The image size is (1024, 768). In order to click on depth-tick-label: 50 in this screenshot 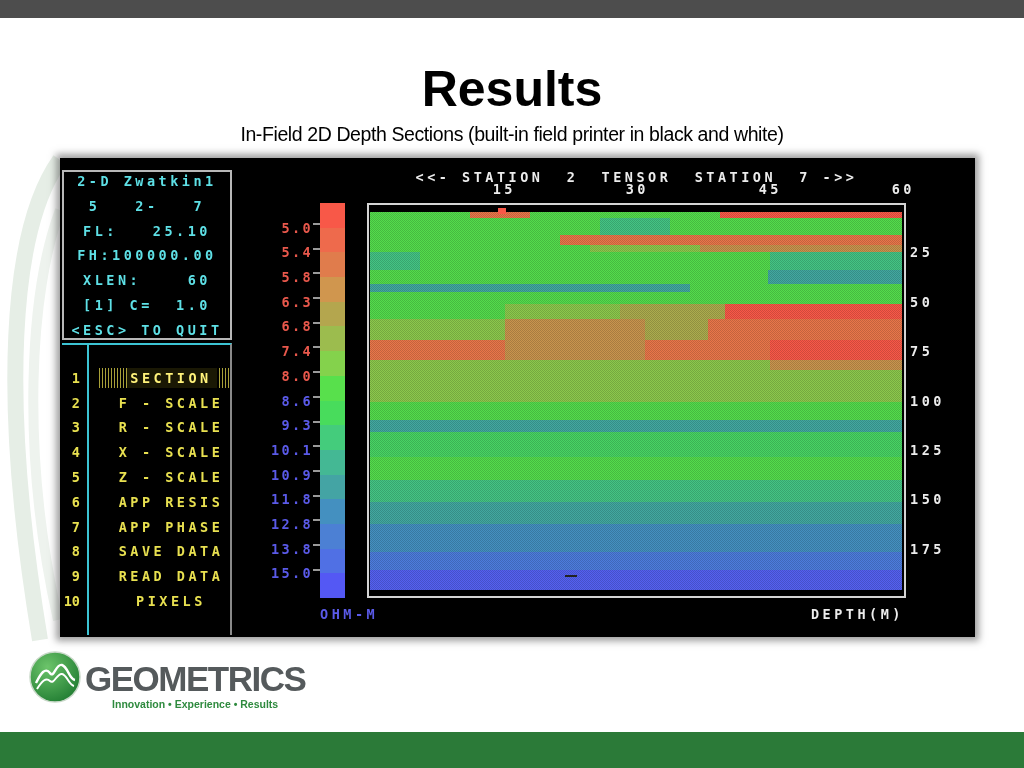, I will do `click(922, 301)`.